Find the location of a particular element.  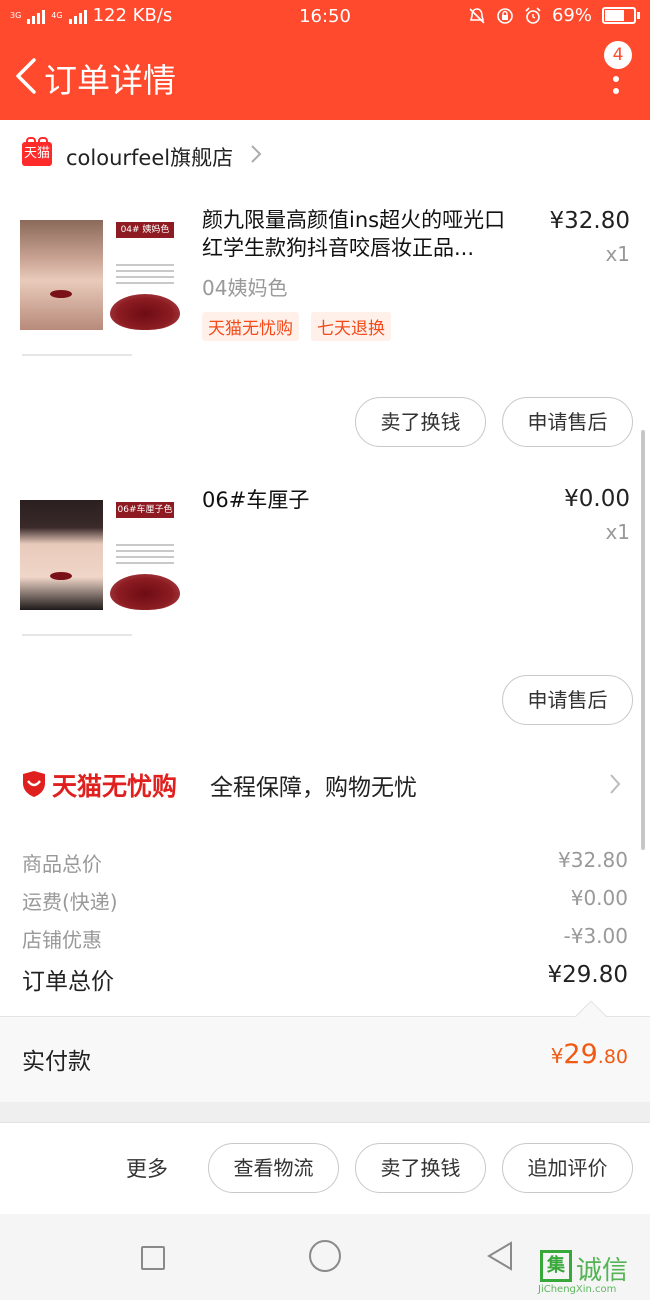

status-bar: 3G 4G 122 KB/s 16:50 69% is located at coordinates (325, 17).